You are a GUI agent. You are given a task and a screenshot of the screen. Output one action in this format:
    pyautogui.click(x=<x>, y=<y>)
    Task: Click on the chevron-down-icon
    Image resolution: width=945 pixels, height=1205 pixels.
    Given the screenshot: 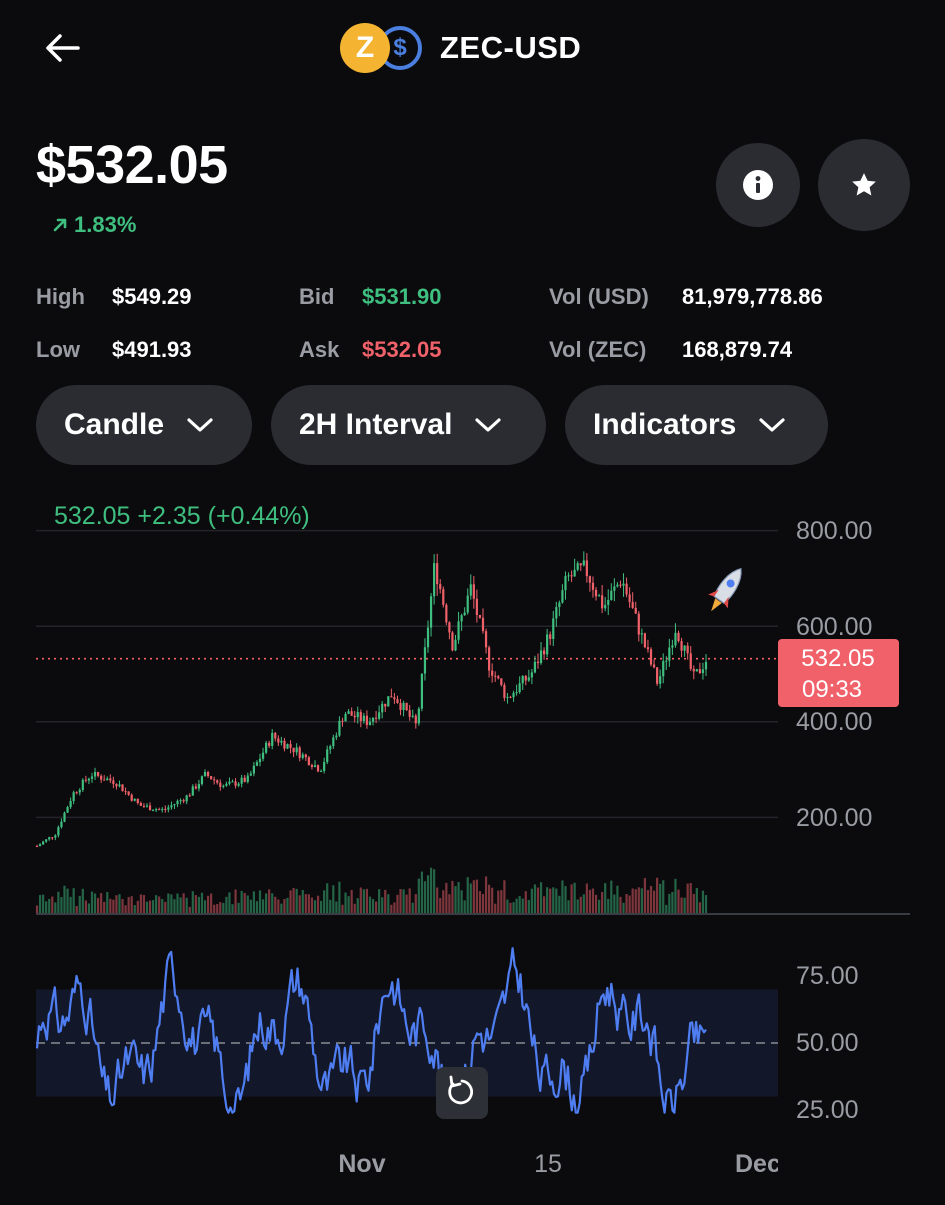 What is the action you would take?
    pyautogui.click(x=200, y=425)
    